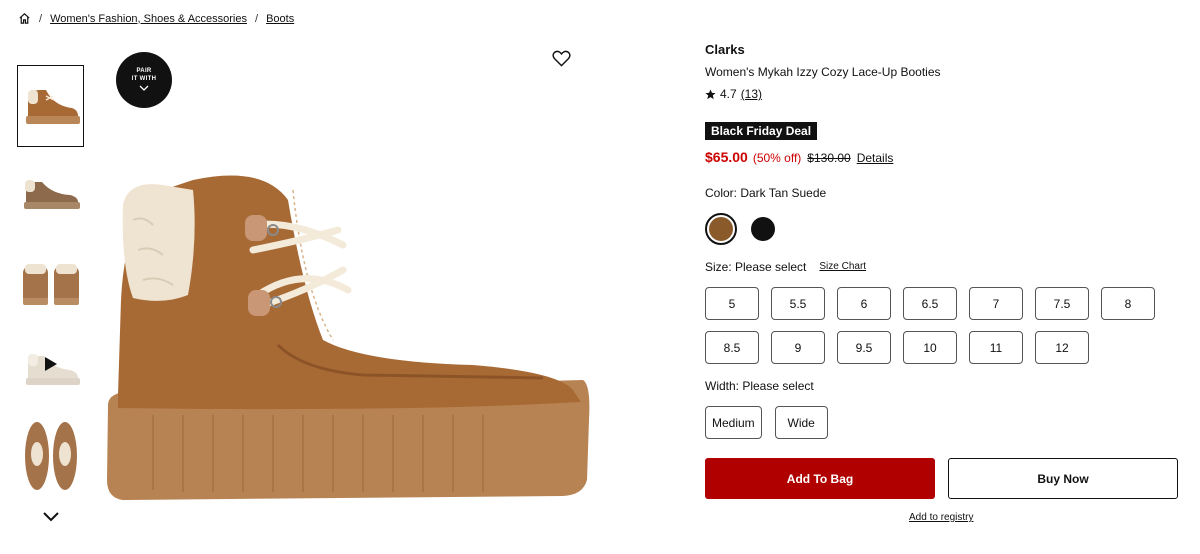 The height and width of the screenshot is (554, 1200). Describe the element at coordinates (823, 72) in the screenshot. I see `product-title: Women's Mykah Izzy Cozy Lace-Up Booties` at that location.